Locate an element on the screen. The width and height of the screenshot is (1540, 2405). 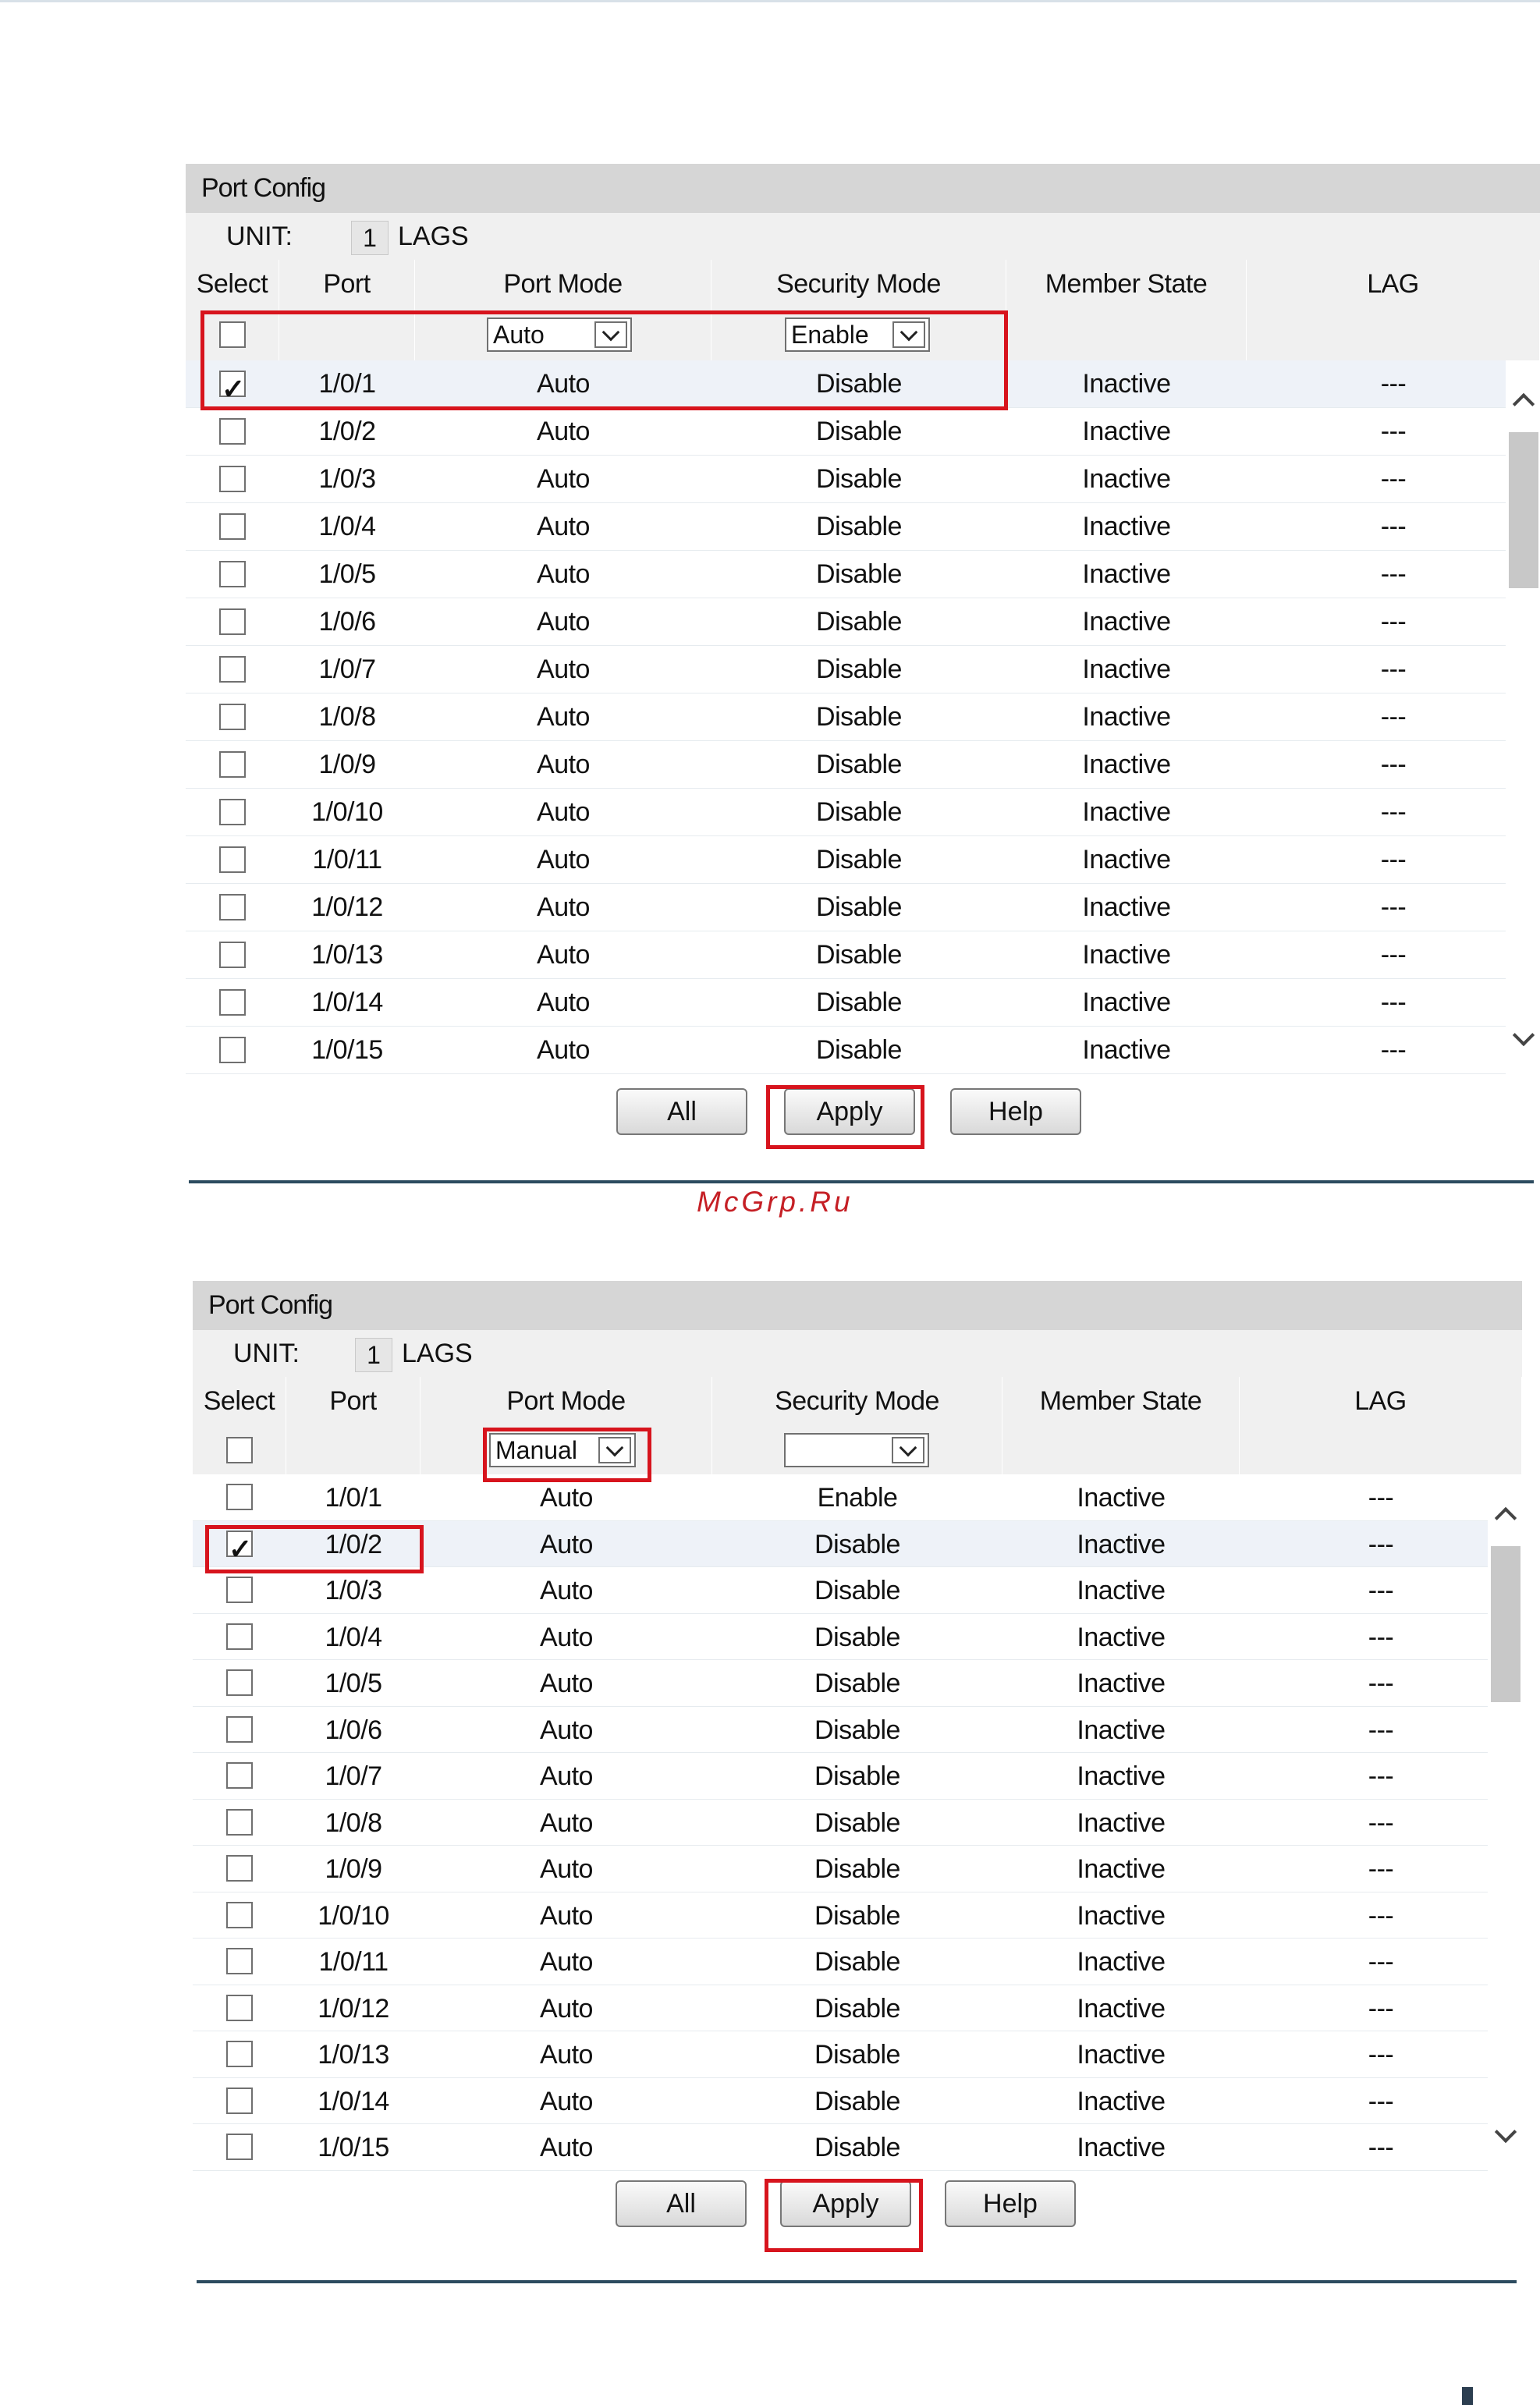
port-cell: 1/0/12 is located at coordinates (347, 907).